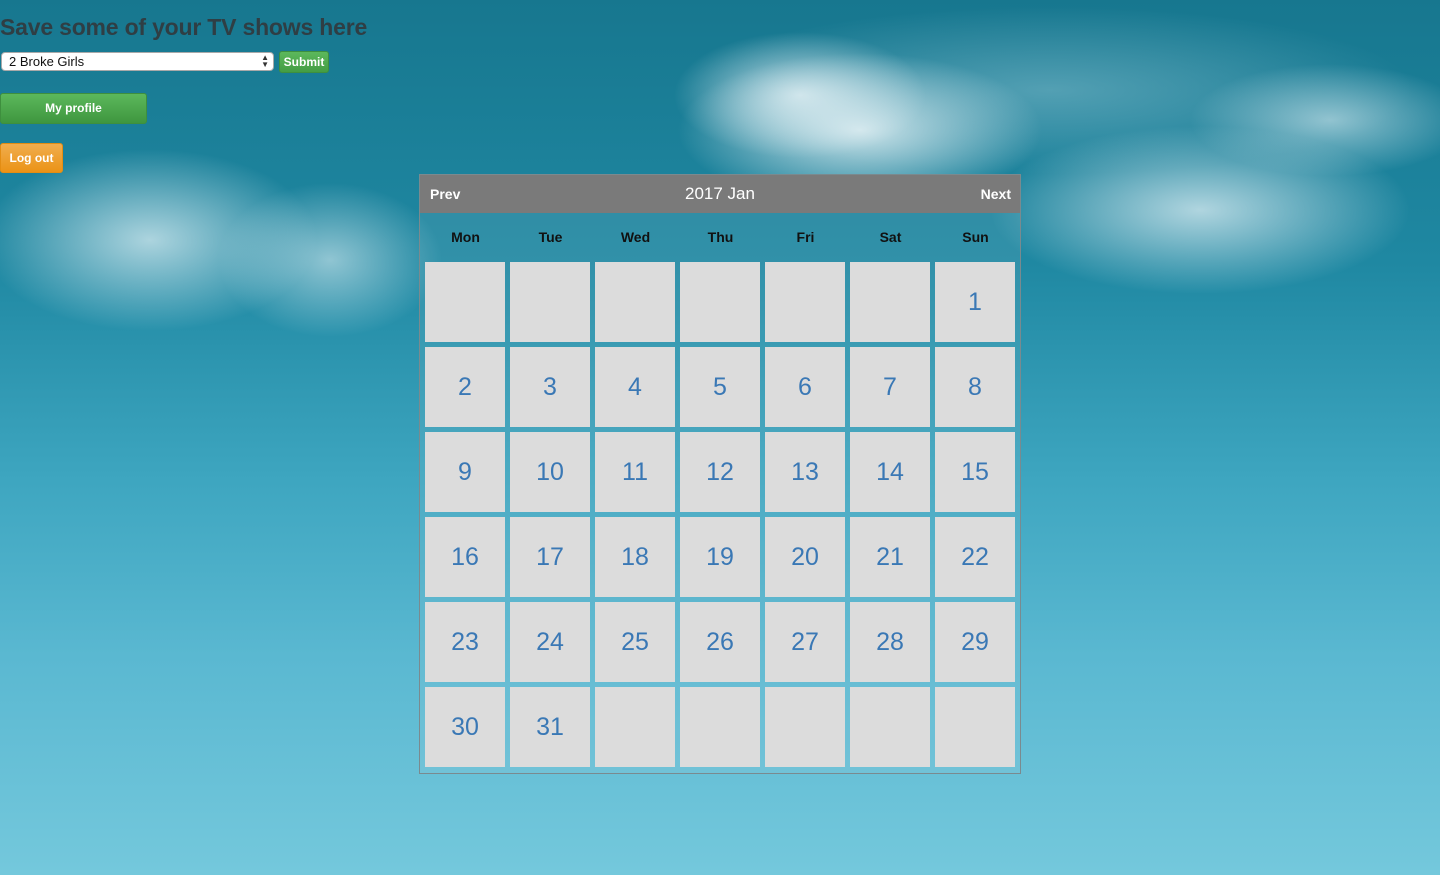  I want to click on weekday-wed: Wed, so click(635, 237).